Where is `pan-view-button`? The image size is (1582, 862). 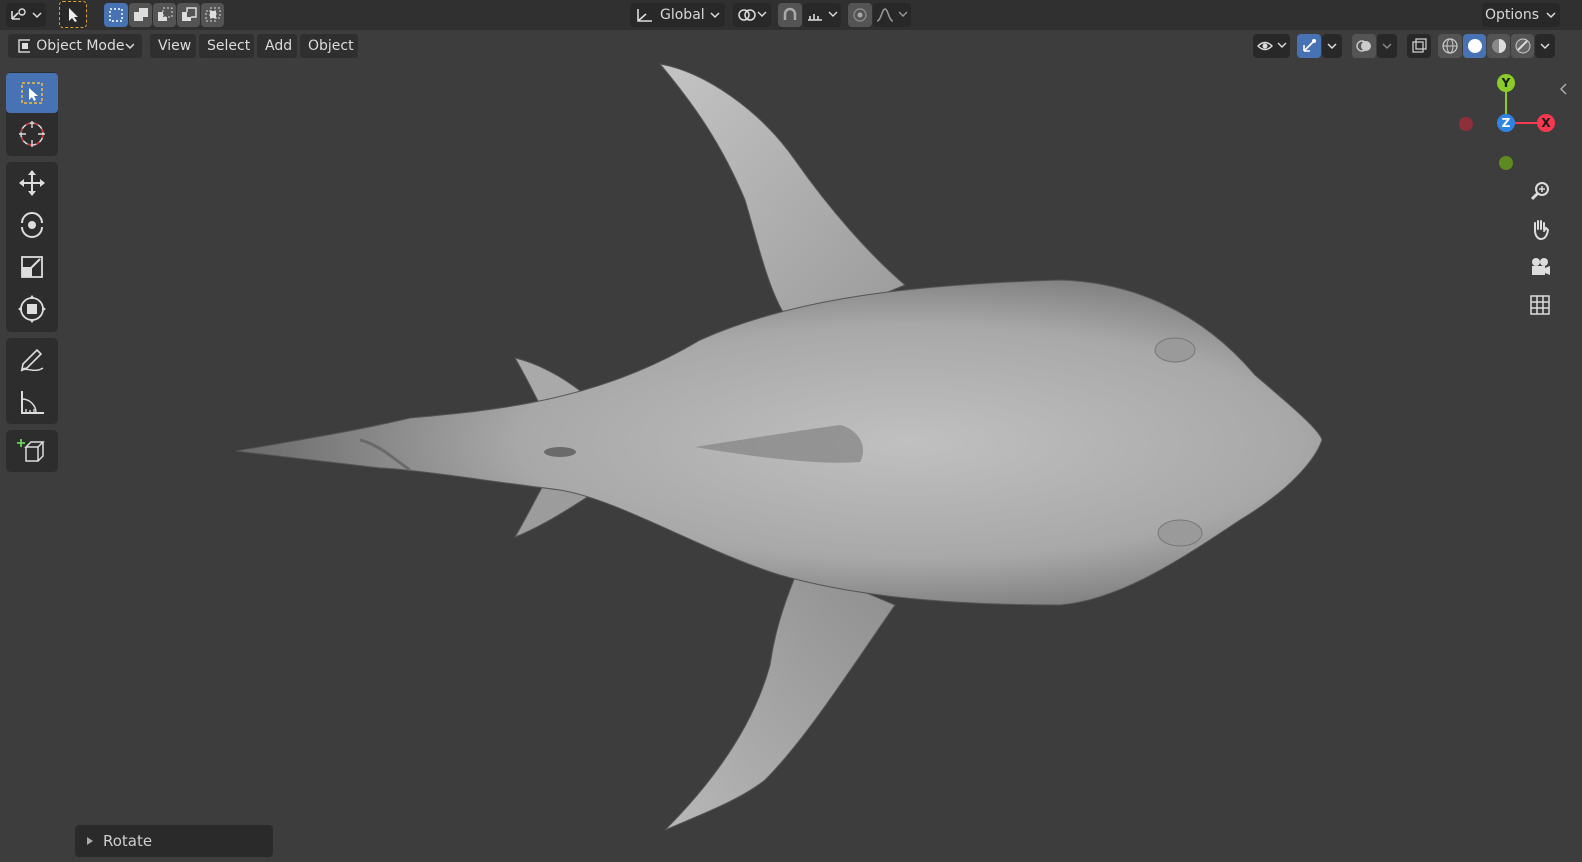 pan-view-button is located at coordinates (1540, 229).